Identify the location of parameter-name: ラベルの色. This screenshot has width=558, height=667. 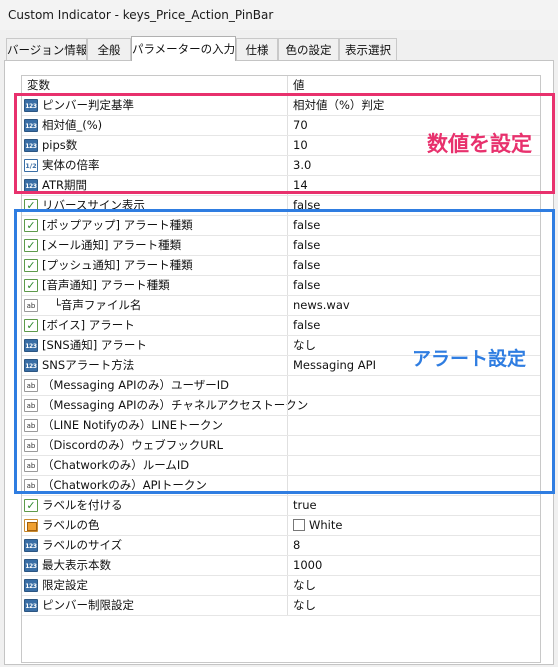
(71, 525).